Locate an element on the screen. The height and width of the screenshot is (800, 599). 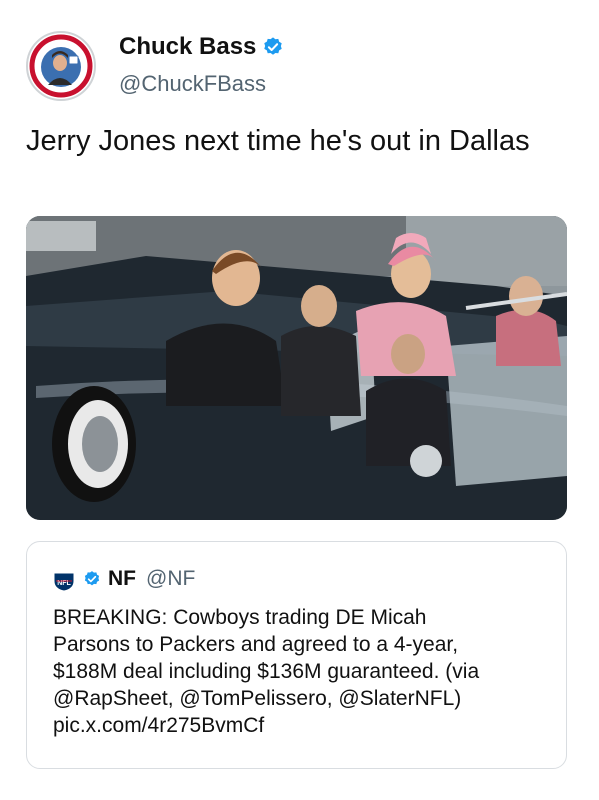
tweet-text: Jerry Jones next time he's out in Dallas is located at coordinates (278, 141).